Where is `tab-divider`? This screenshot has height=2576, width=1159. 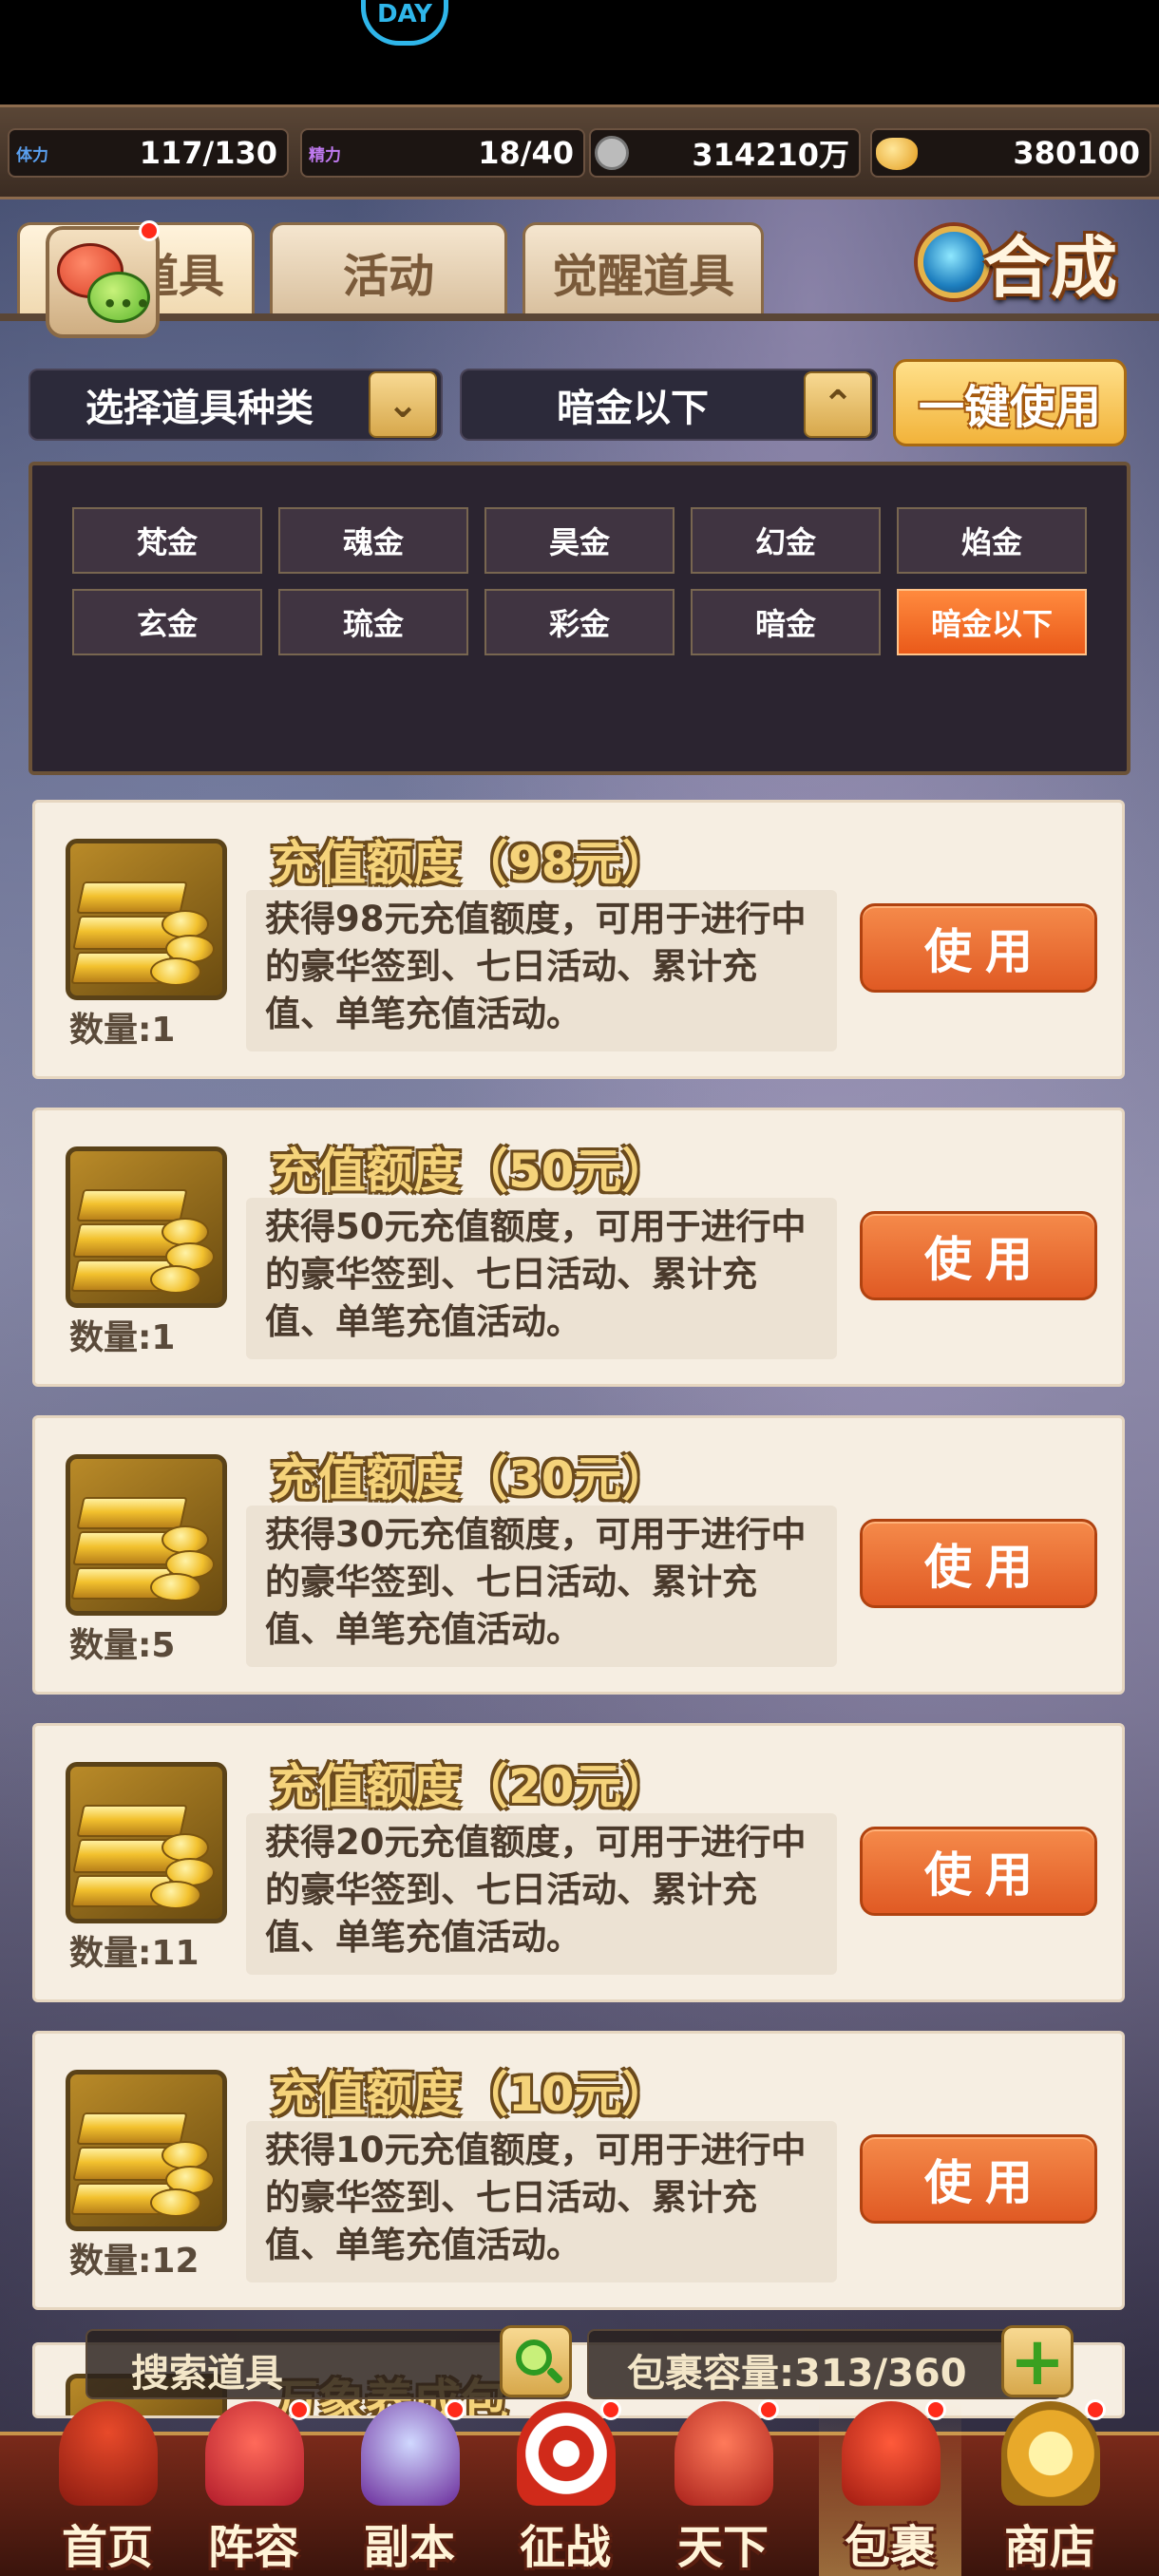
tab-divider is located at coordinates (579, 317).